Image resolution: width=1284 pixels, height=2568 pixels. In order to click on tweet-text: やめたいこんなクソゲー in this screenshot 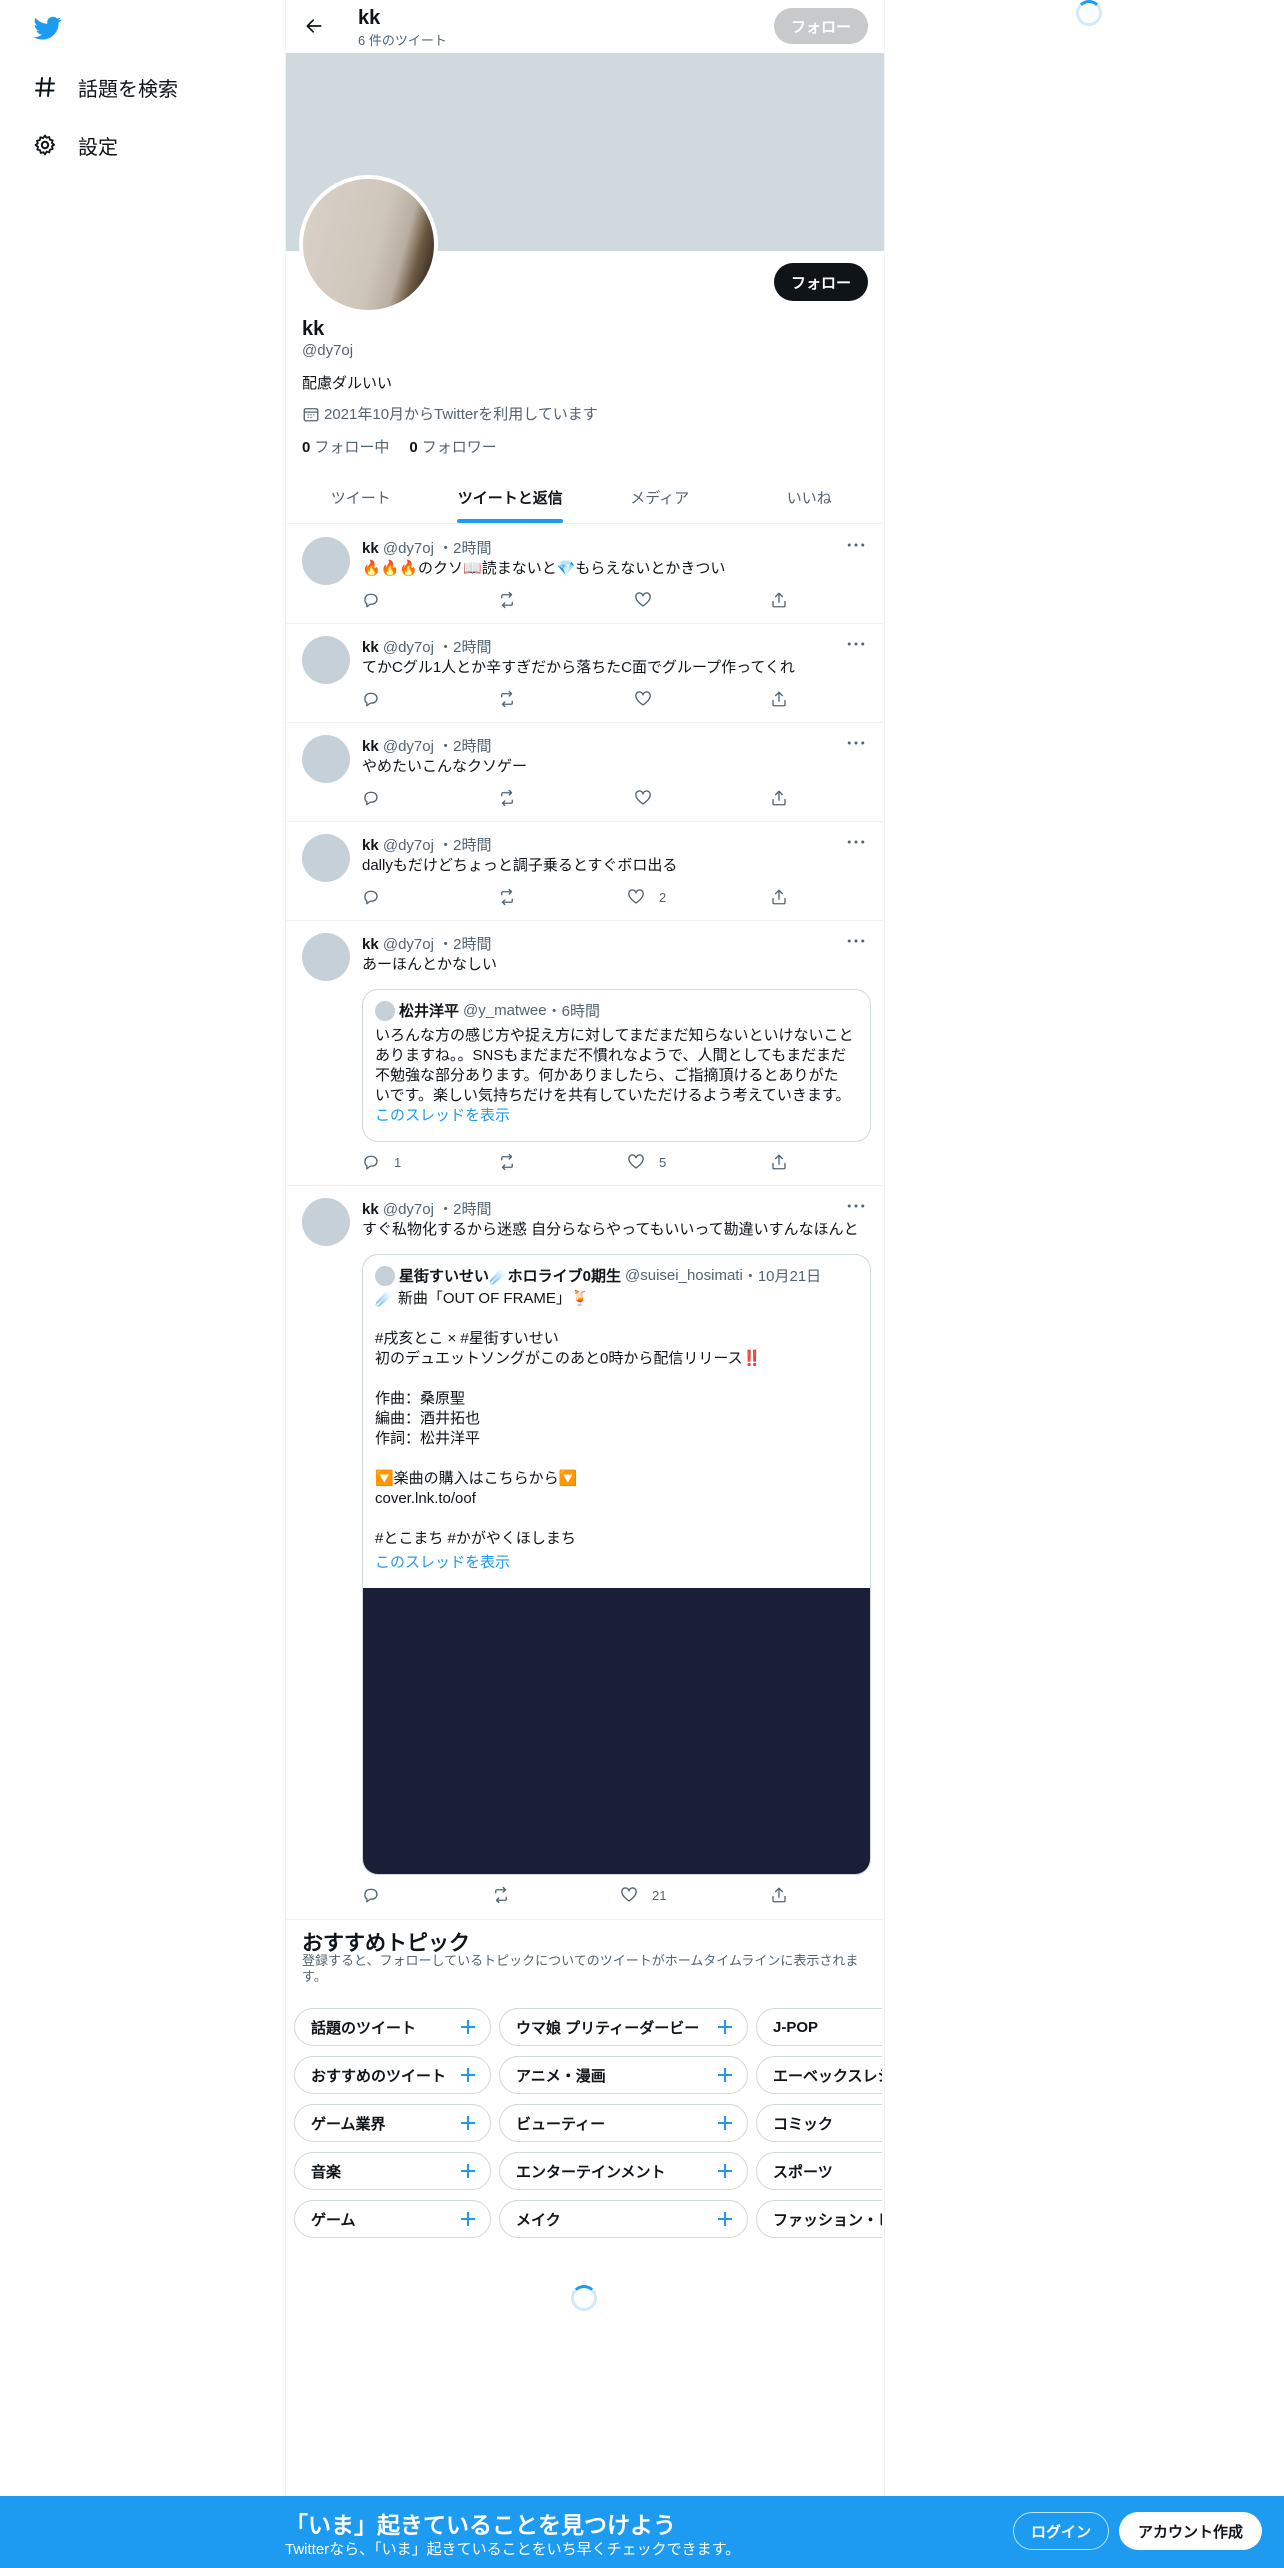, I will do `click(445, 766)`.